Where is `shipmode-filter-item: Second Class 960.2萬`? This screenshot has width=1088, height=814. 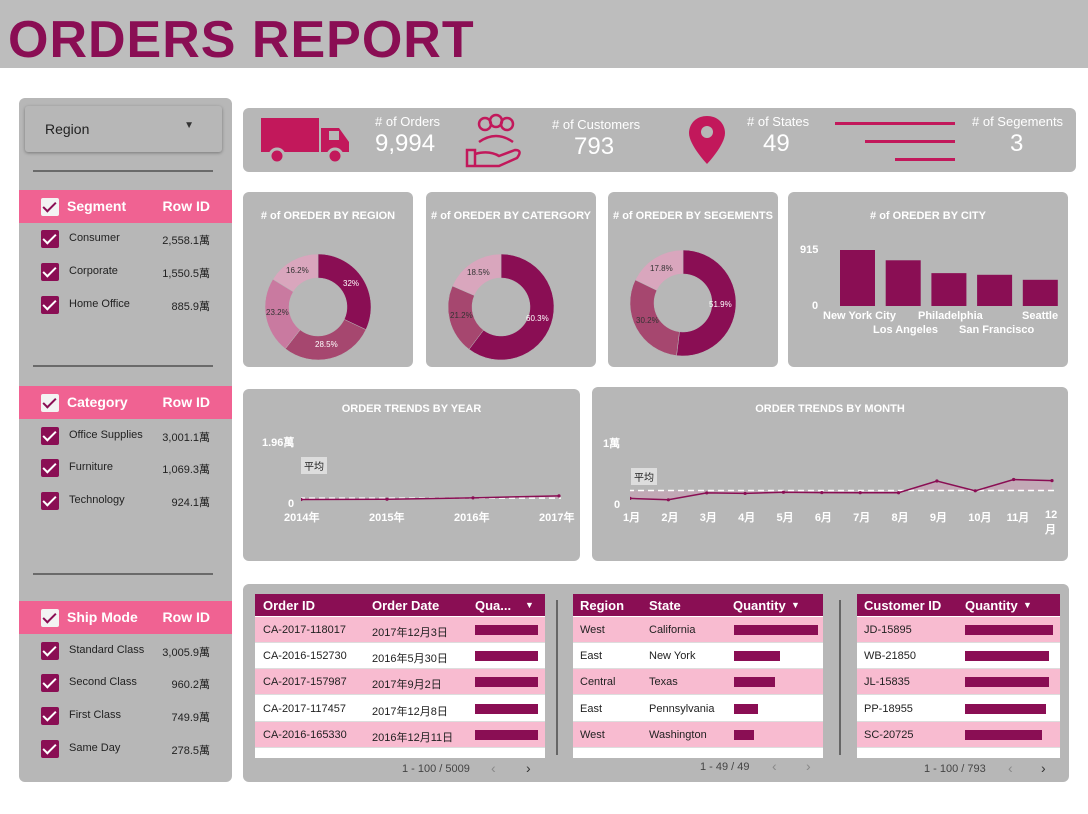 shipmode-filter-item: Second Class 960.2萬 is located at coordinates (125, 683).